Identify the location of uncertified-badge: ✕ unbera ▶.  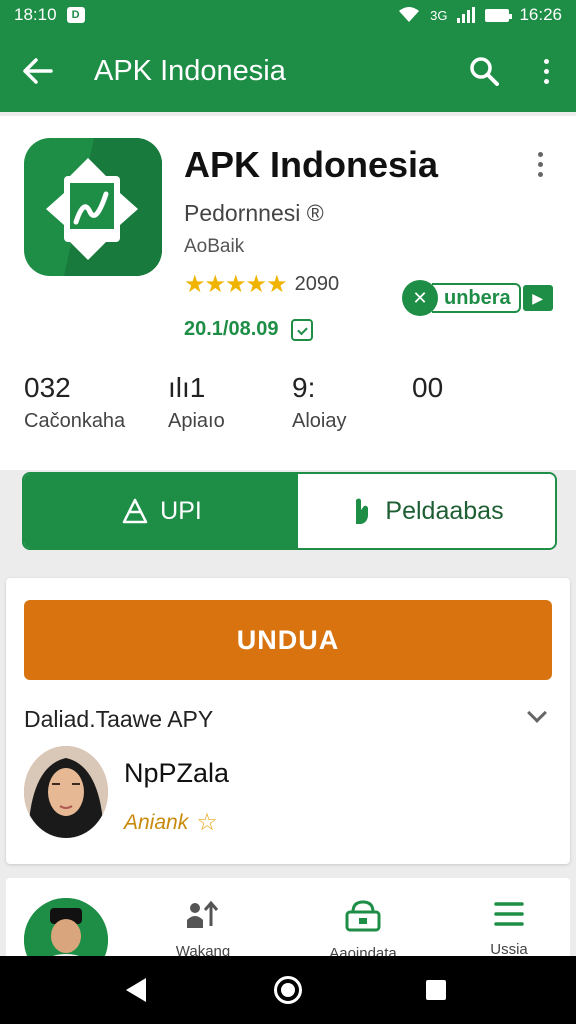
(477, 298).